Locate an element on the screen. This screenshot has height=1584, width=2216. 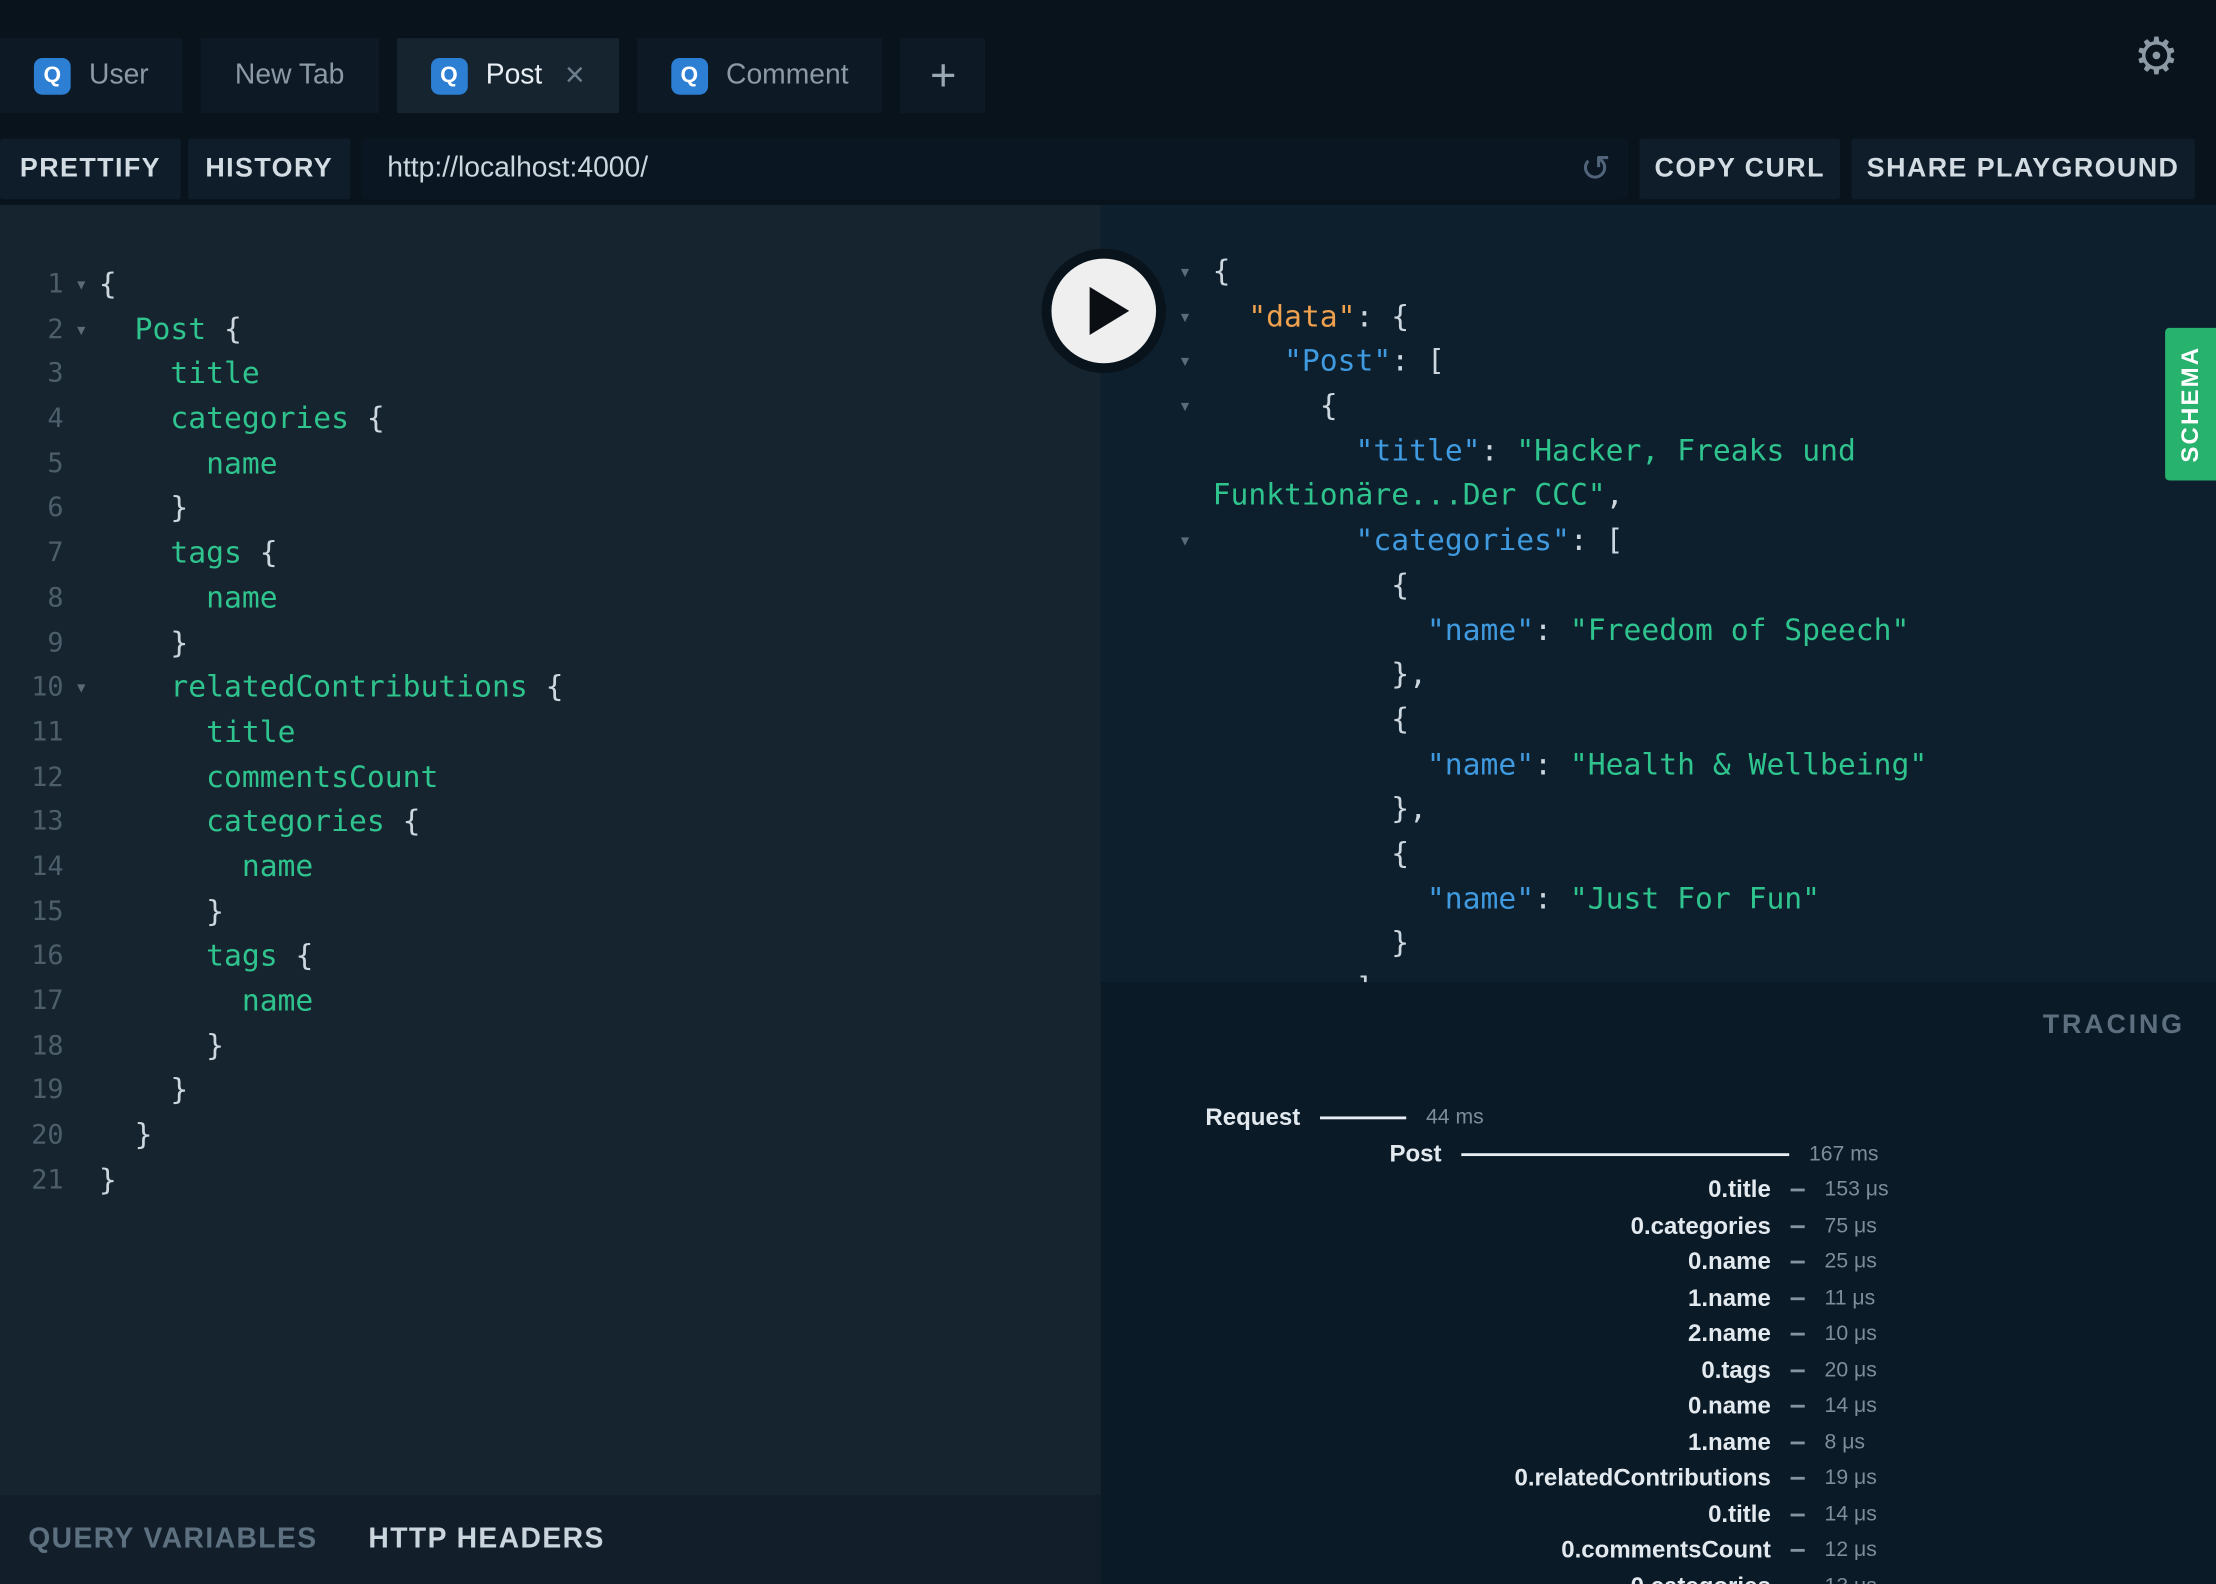
response-line: ▾ "data": { is located at coordinates (1697, 317).